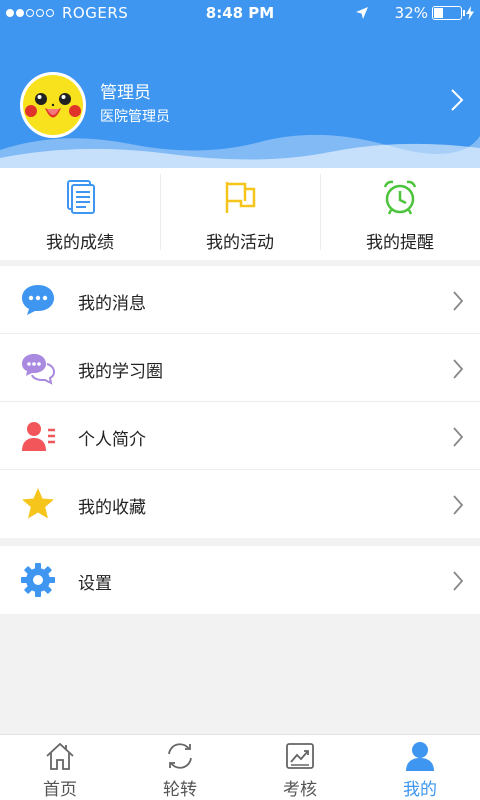 The image size is (480, 800). I want to click on menu-item-study-circle: 我的学习圈, so click(240, 368).